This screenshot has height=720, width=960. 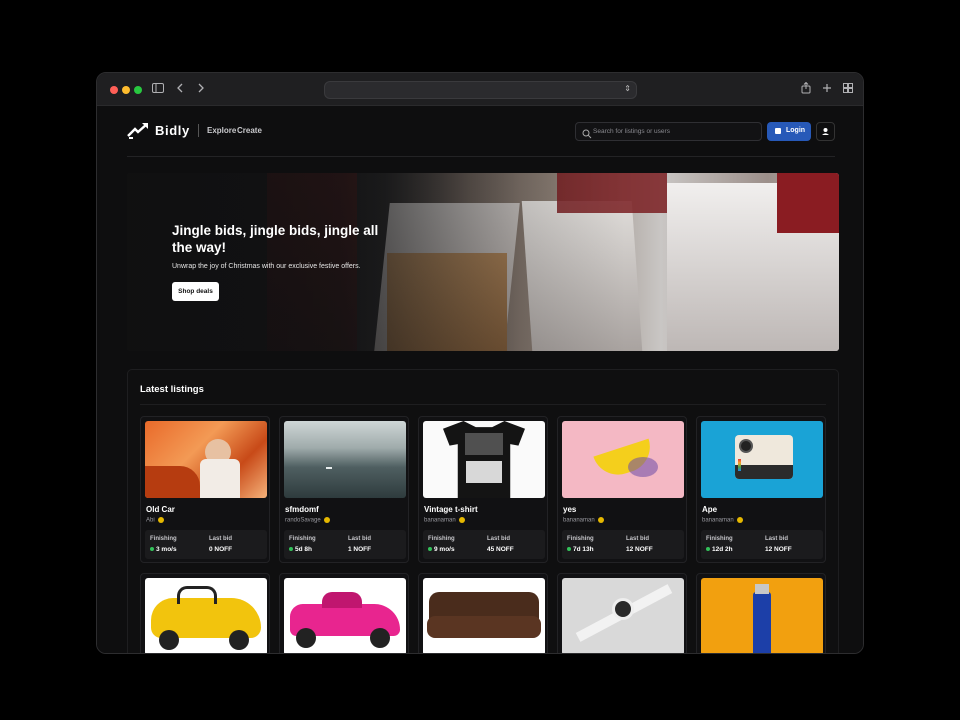 What do you see at coordinates (221, 130) in the screenshot?
I see `nav-explore-link: Explore` at bounding box center [221, 130].